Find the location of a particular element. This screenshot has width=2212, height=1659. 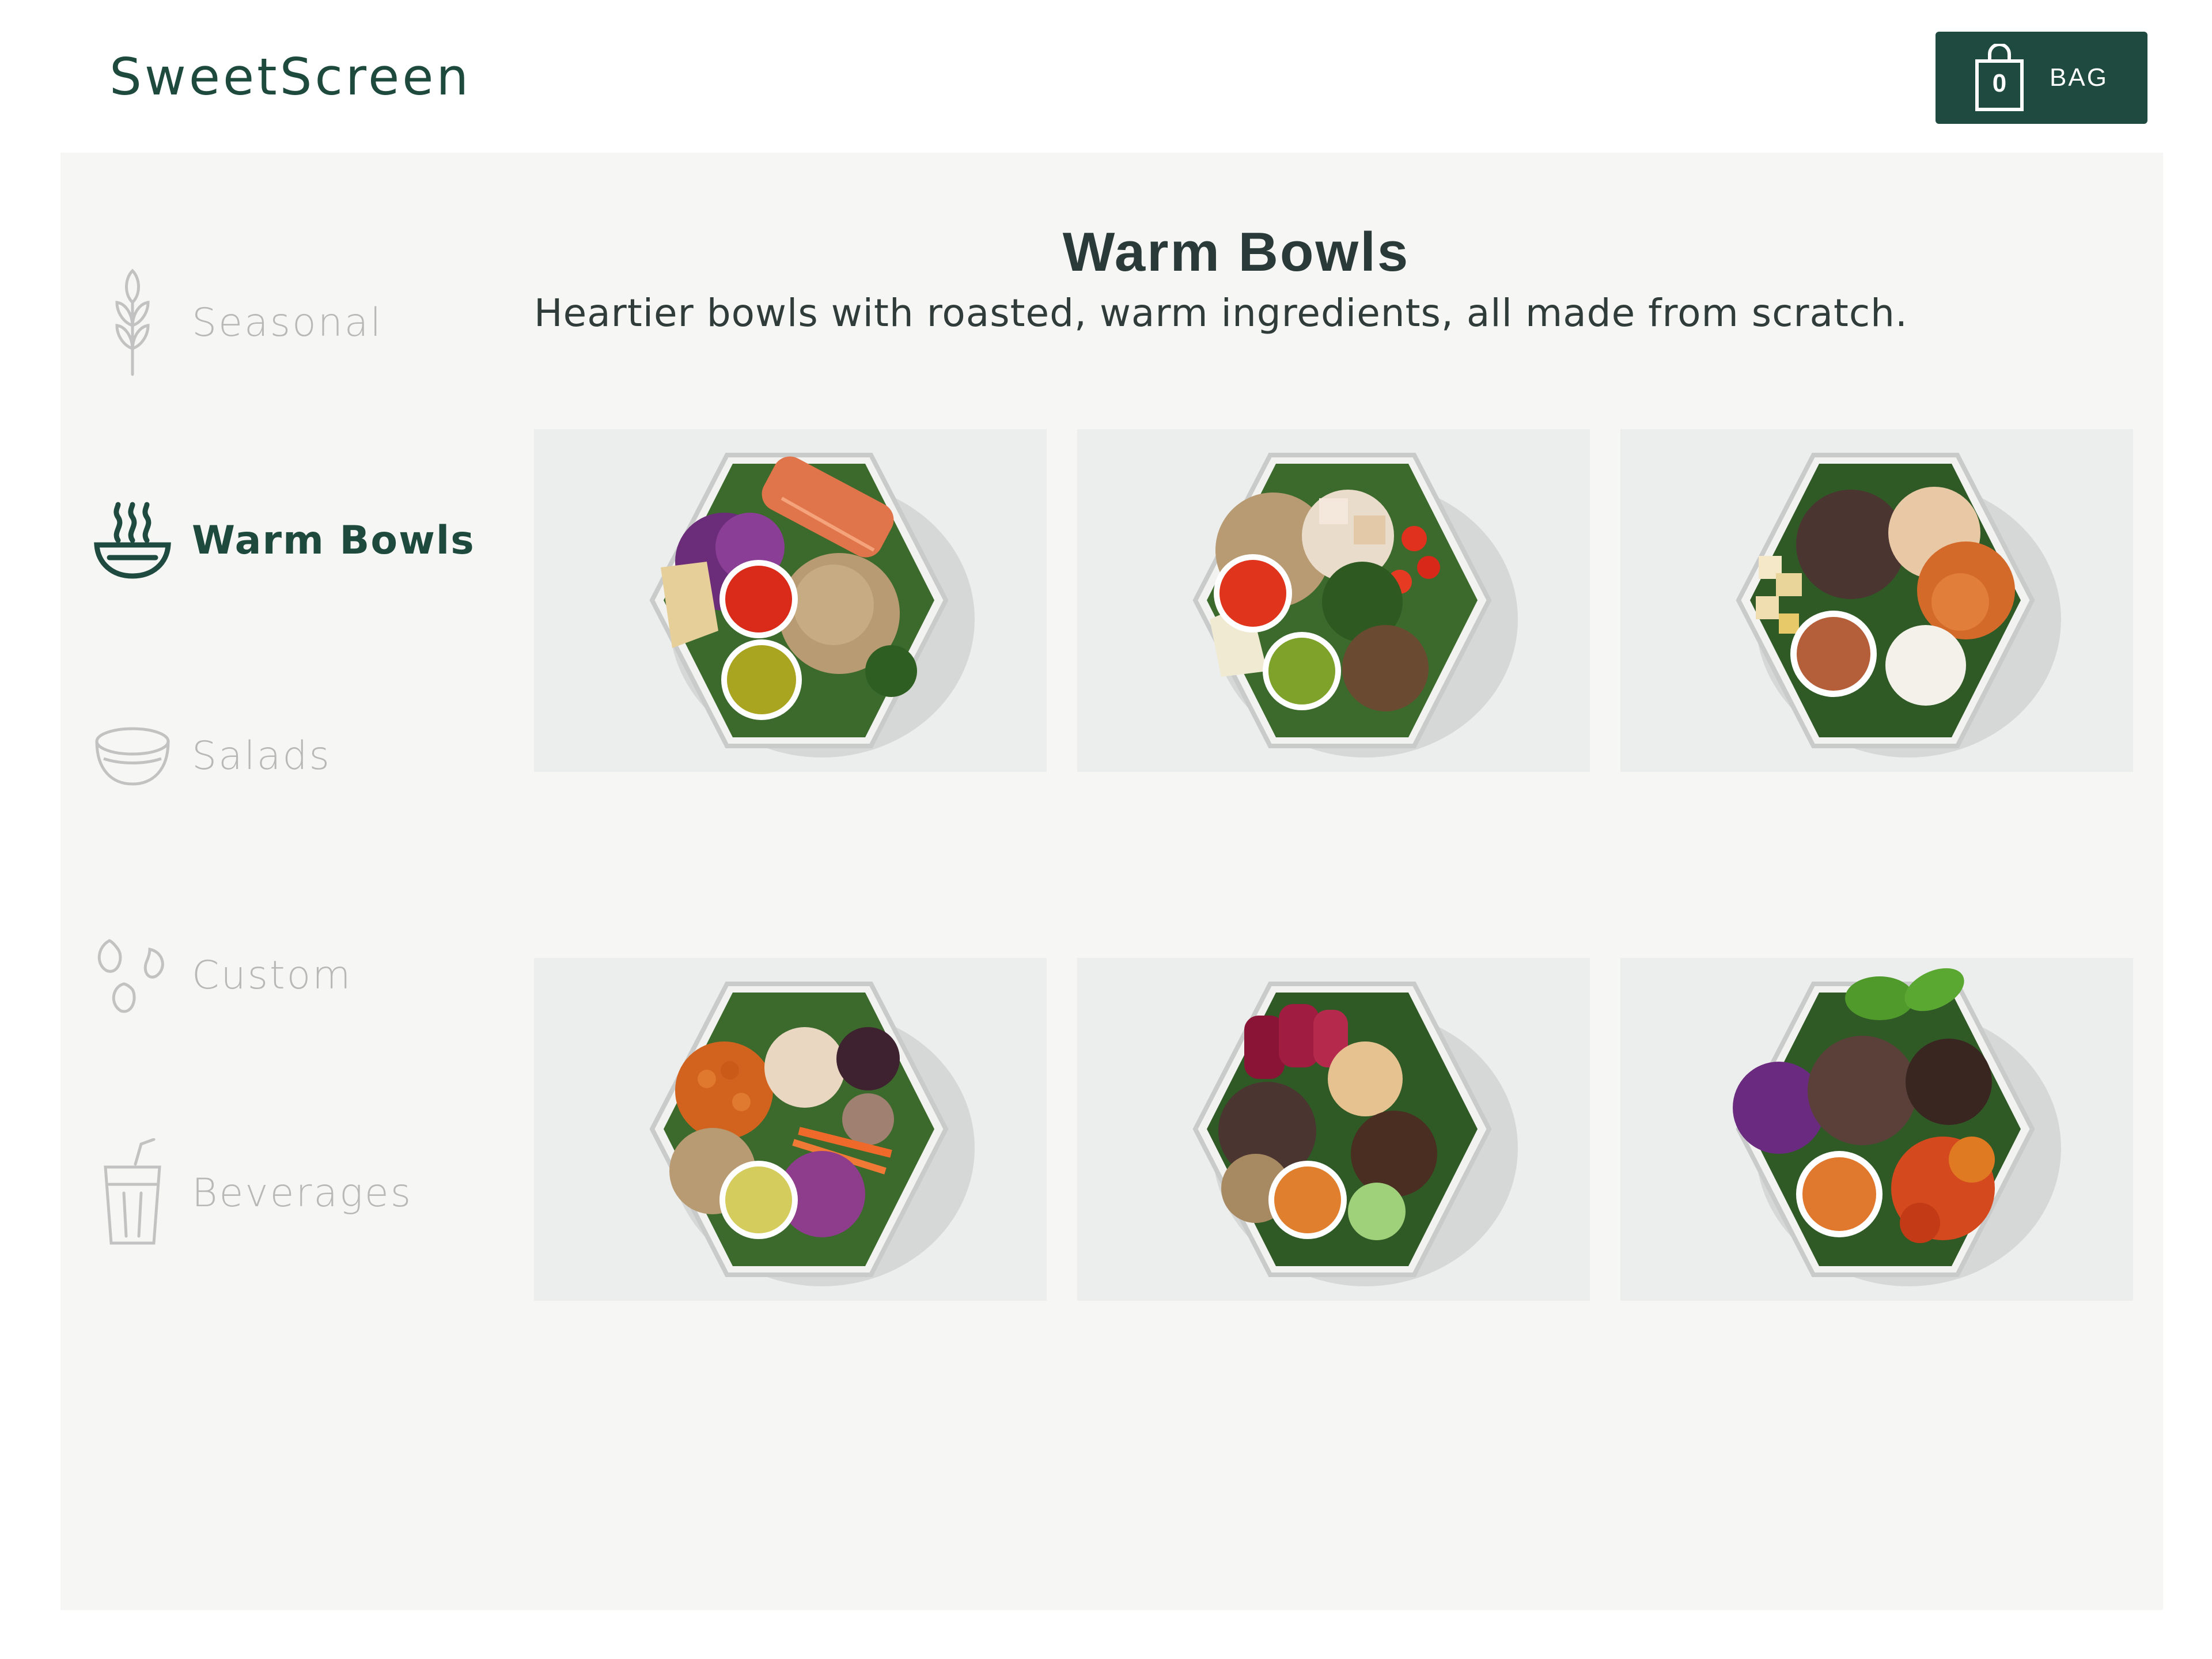

bowl-apple-sweet-potato-photo is located at coordinates (1898, 605).